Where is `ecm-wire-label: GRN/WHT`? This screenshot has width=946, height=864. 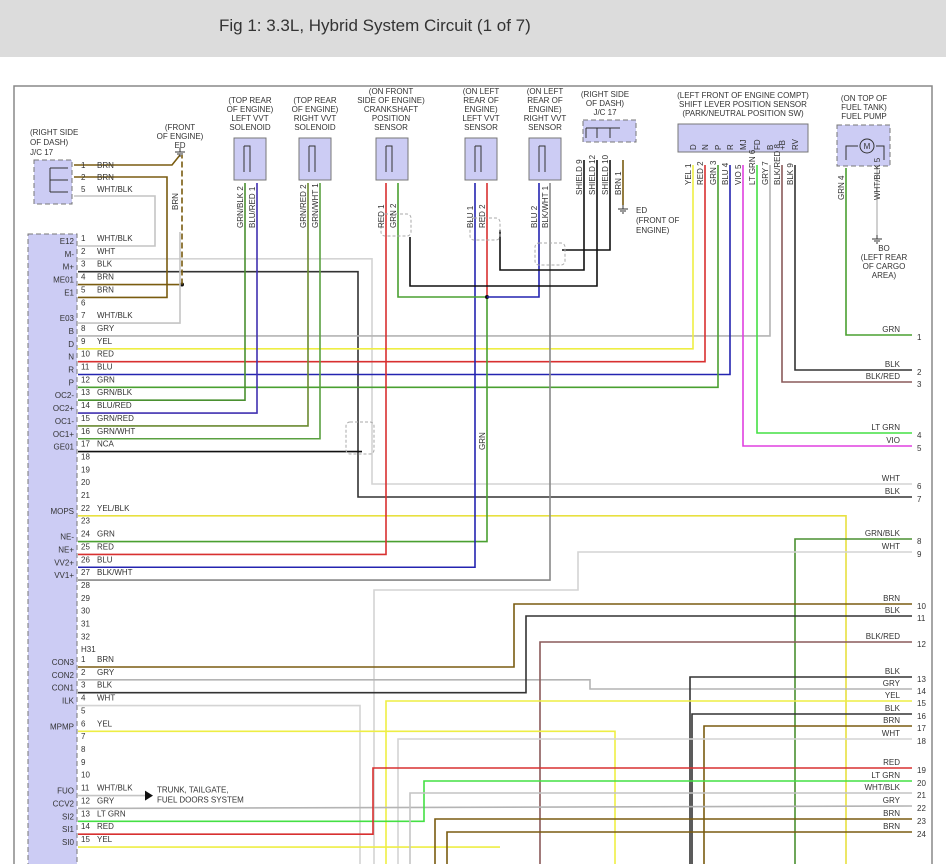
ecm-wire-label: GRN/WHT is located at coordinates (116, 431).